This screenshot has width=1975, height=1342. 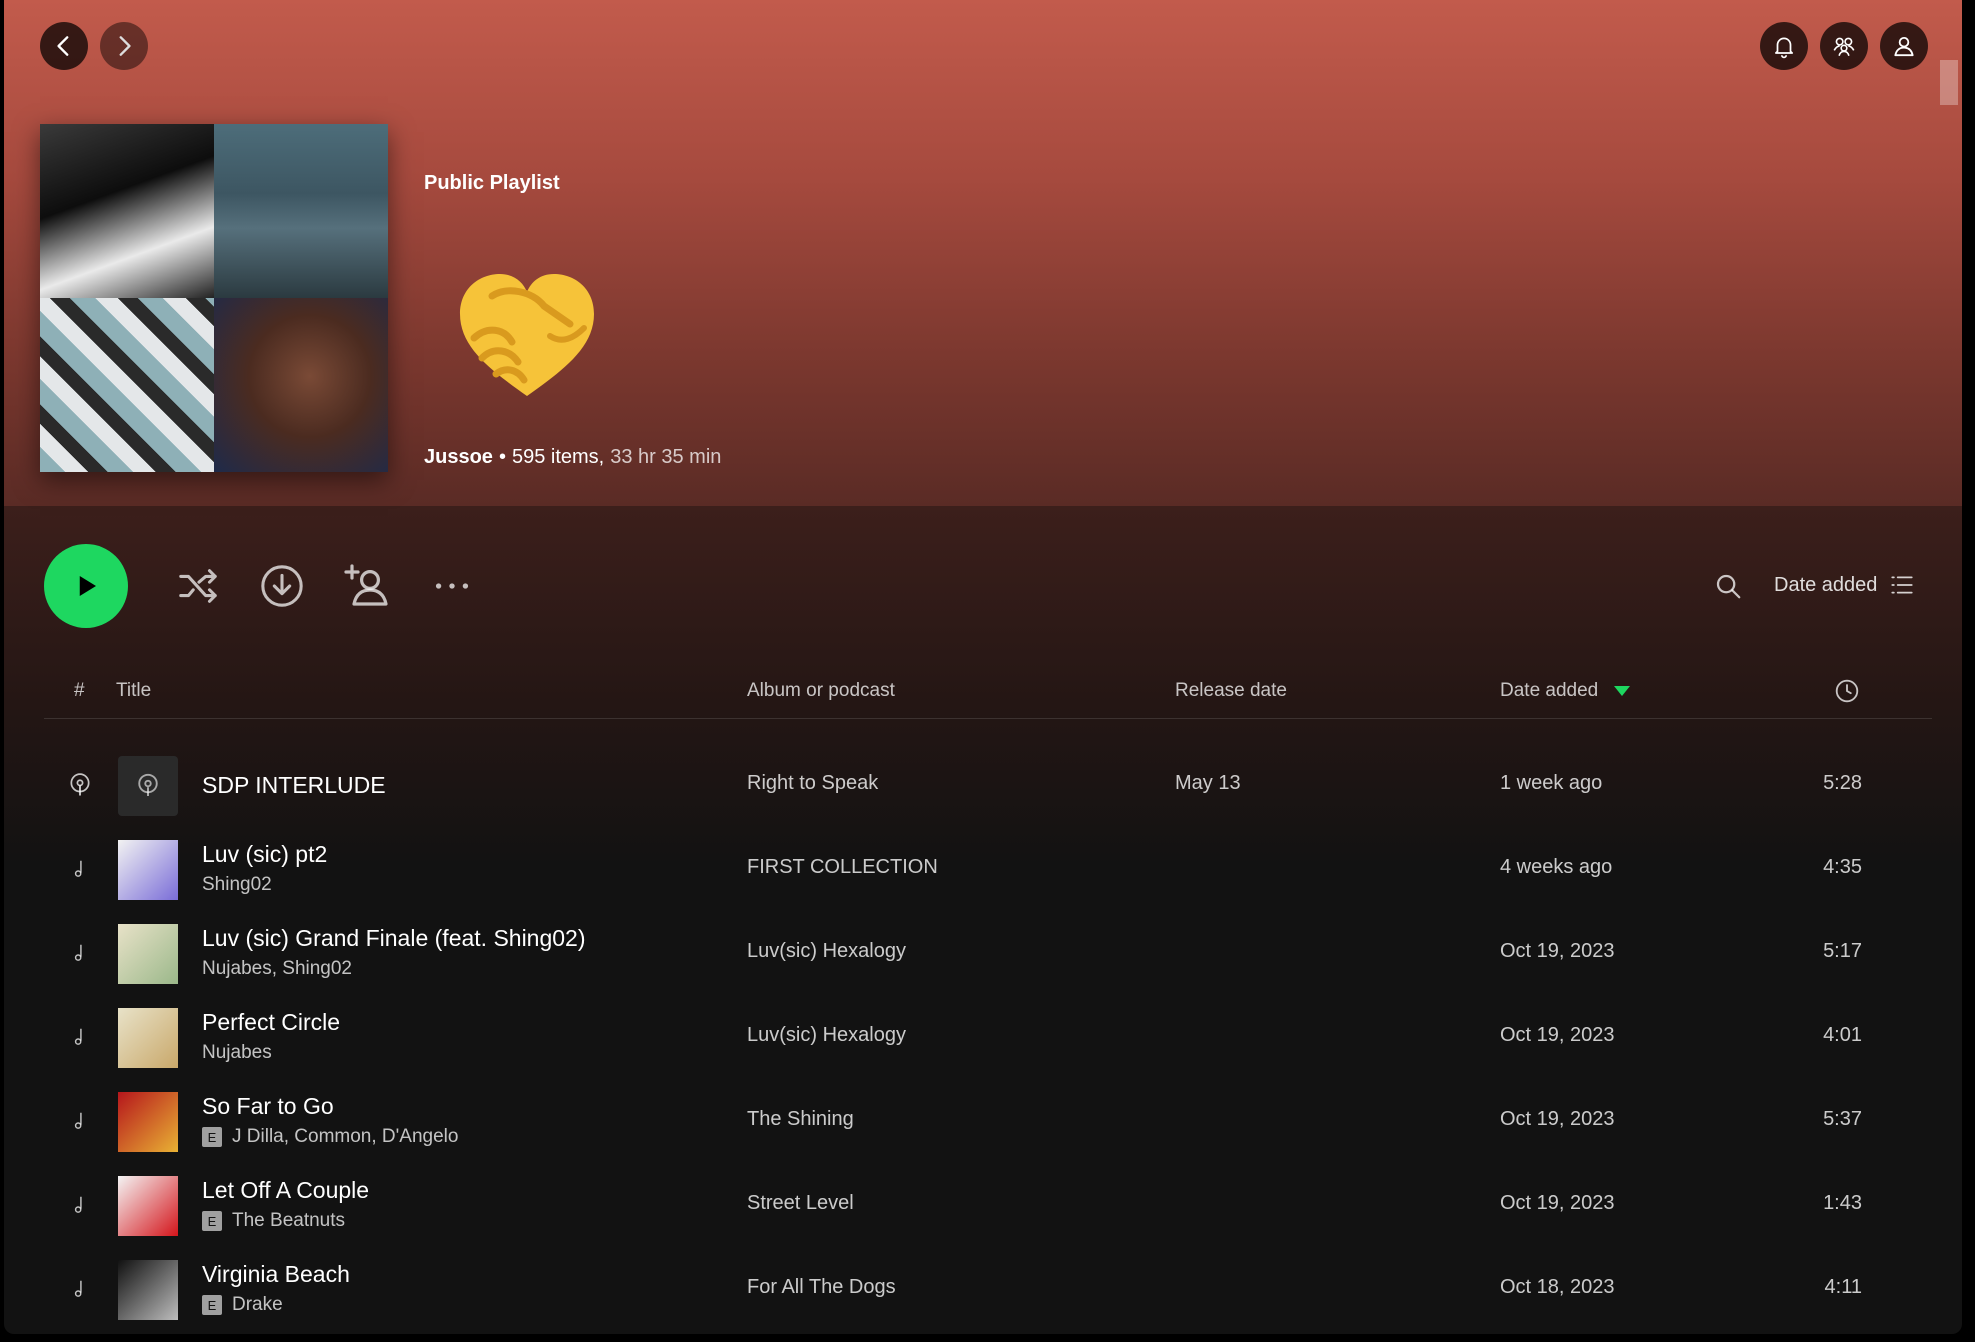 I want to click on podcast-icon, so click(x=80, y=785).